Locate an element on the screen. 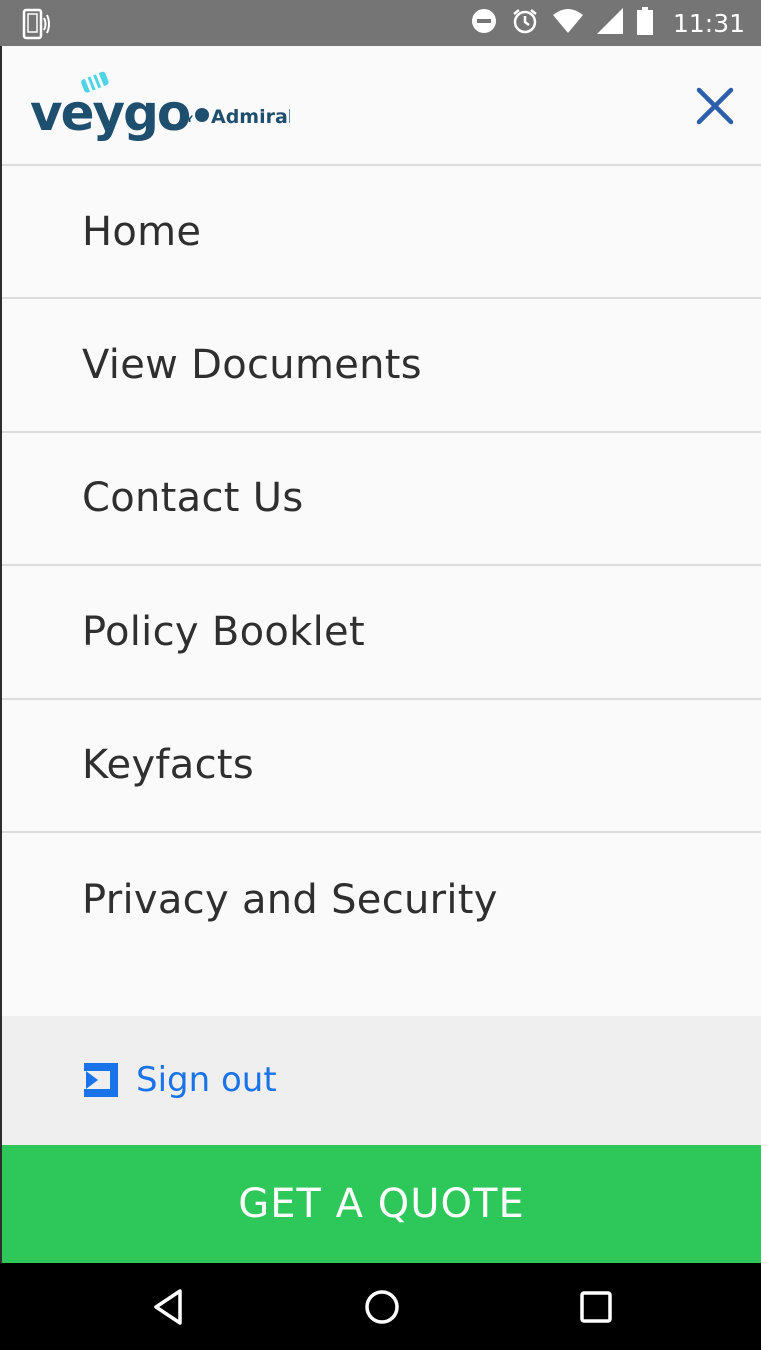 The width and height of the screenshot is (761, 1350). system-navigation-bar is located at coordinates (380, 1306).